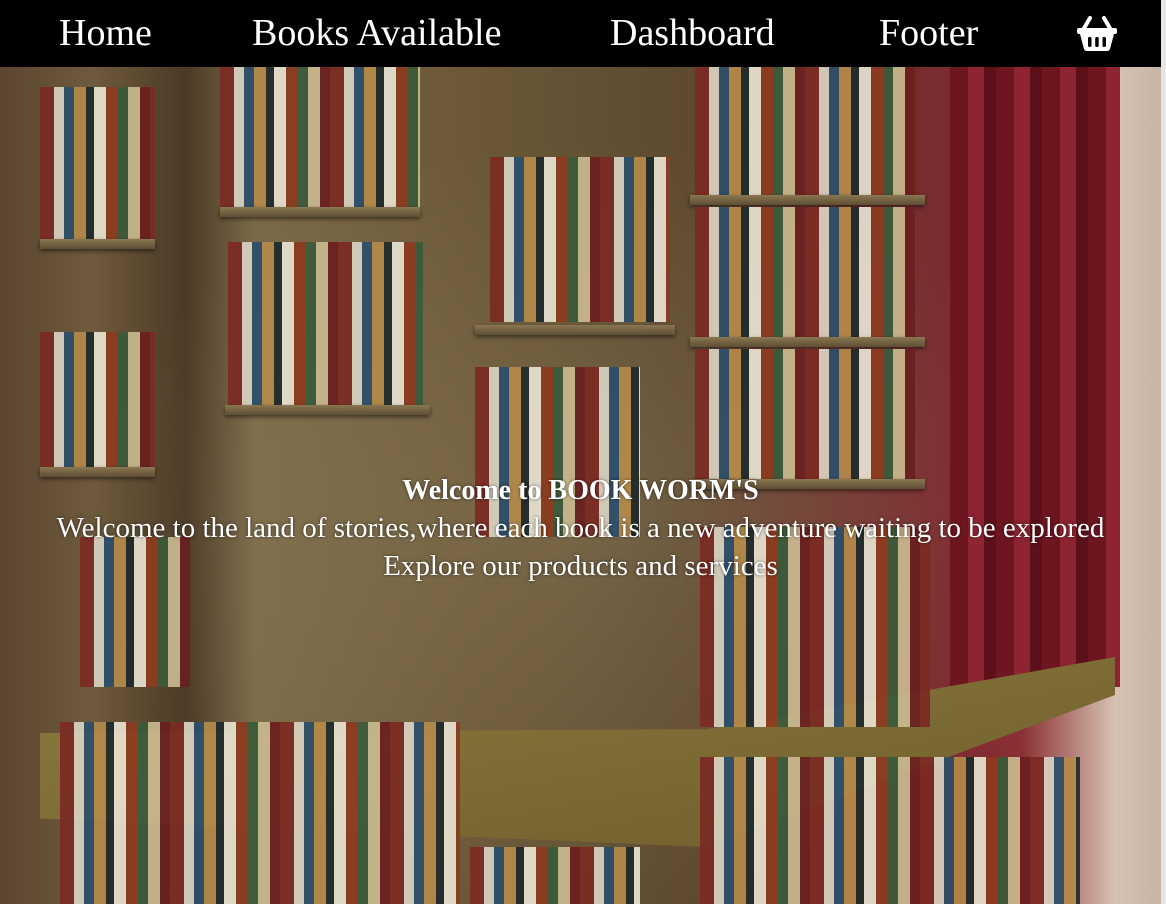  Describe the element at coordinates (1097, 33) in the screenshot. I see `shopping-basket-icon` at that location.